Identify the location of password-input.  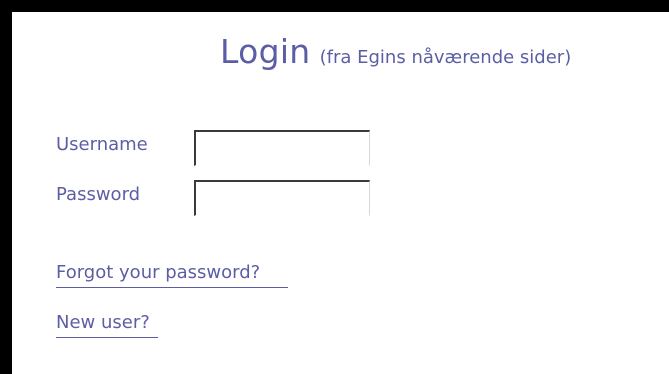
(282, 198).